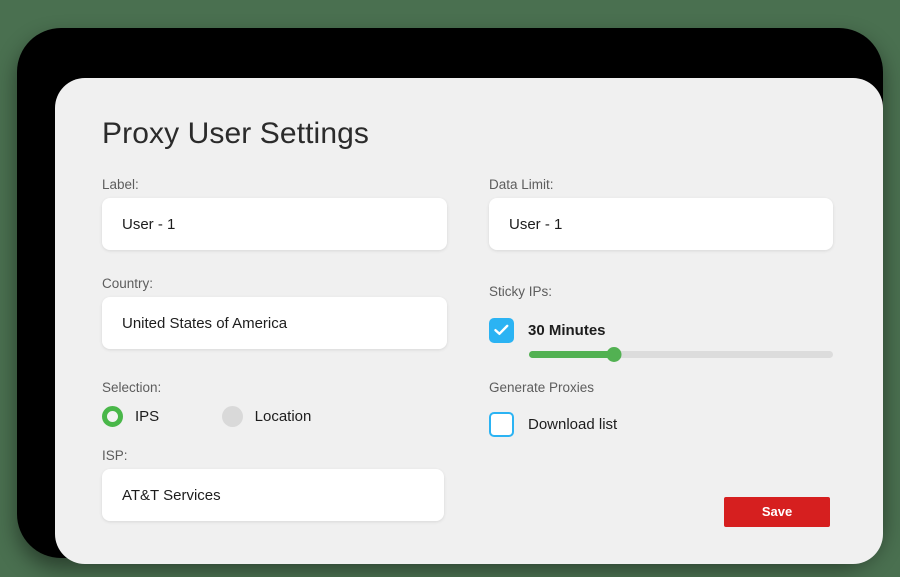 This screenshot has width=900, height=577. I want to click on page-title: Proxy User Settings, so click(235, 133).